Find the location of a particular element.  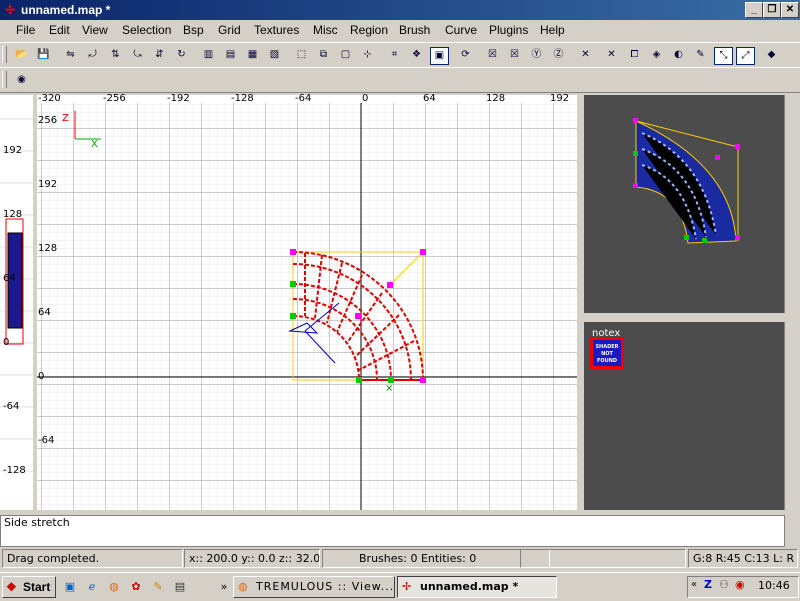

firefox-icon: ◍ is located at coordinates (114, 587).